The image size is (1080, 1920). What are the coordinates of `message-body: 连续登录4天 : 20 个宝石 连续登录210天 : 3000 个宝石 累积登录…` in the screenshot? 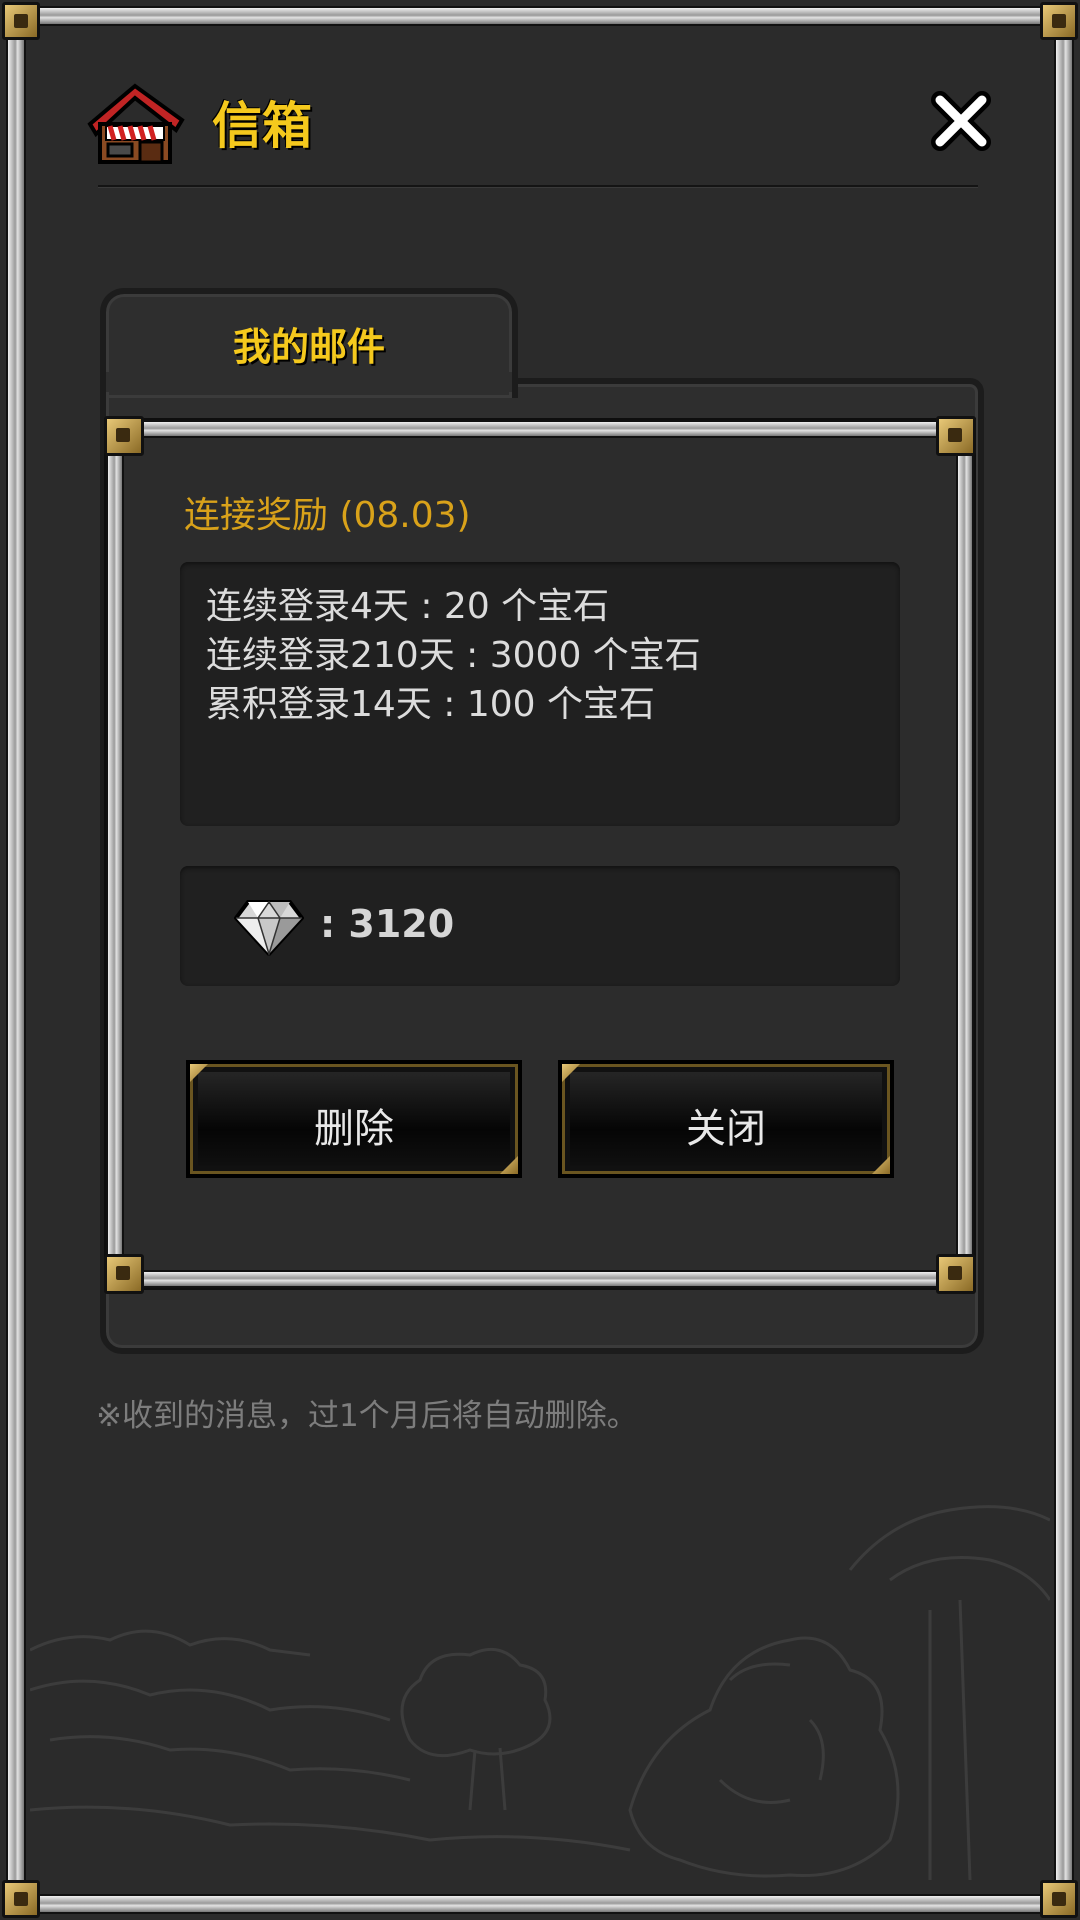 It's located at (540, 694).